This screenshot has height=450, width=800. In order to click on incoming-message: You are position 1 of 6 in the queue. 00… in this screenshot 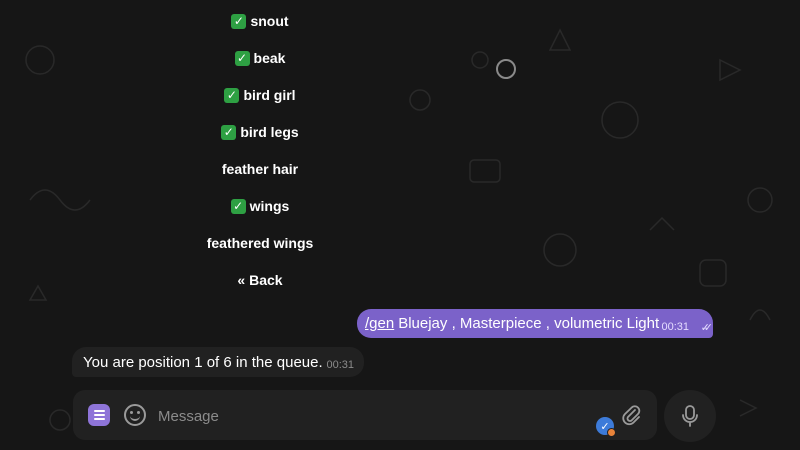, I will do `click(218, 362)`.